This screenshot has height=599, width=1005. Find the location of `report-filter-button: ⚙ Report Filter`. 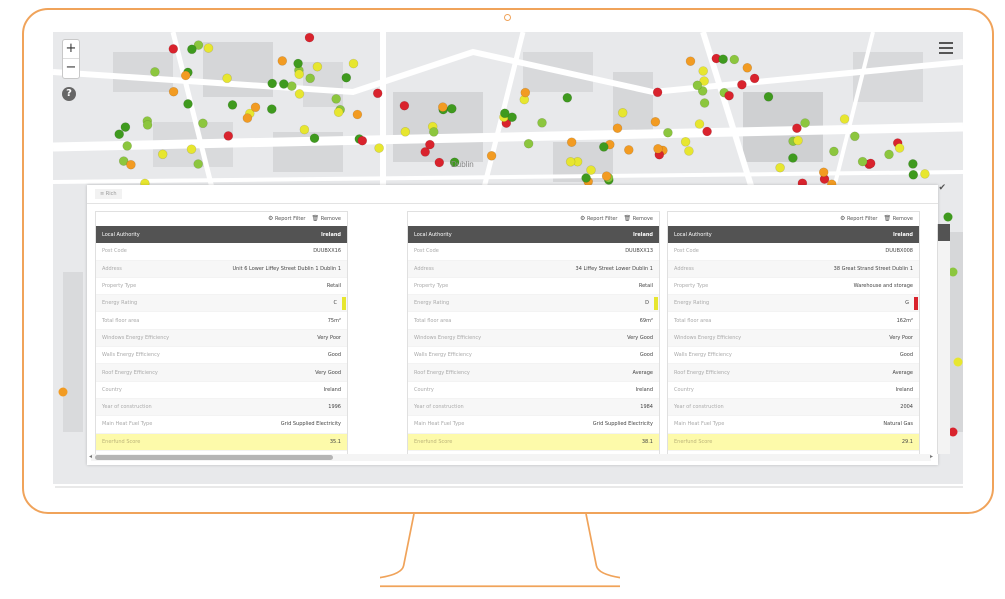

report-filter-button: ⚙ Report Filter is located at coordinates (859, 218).